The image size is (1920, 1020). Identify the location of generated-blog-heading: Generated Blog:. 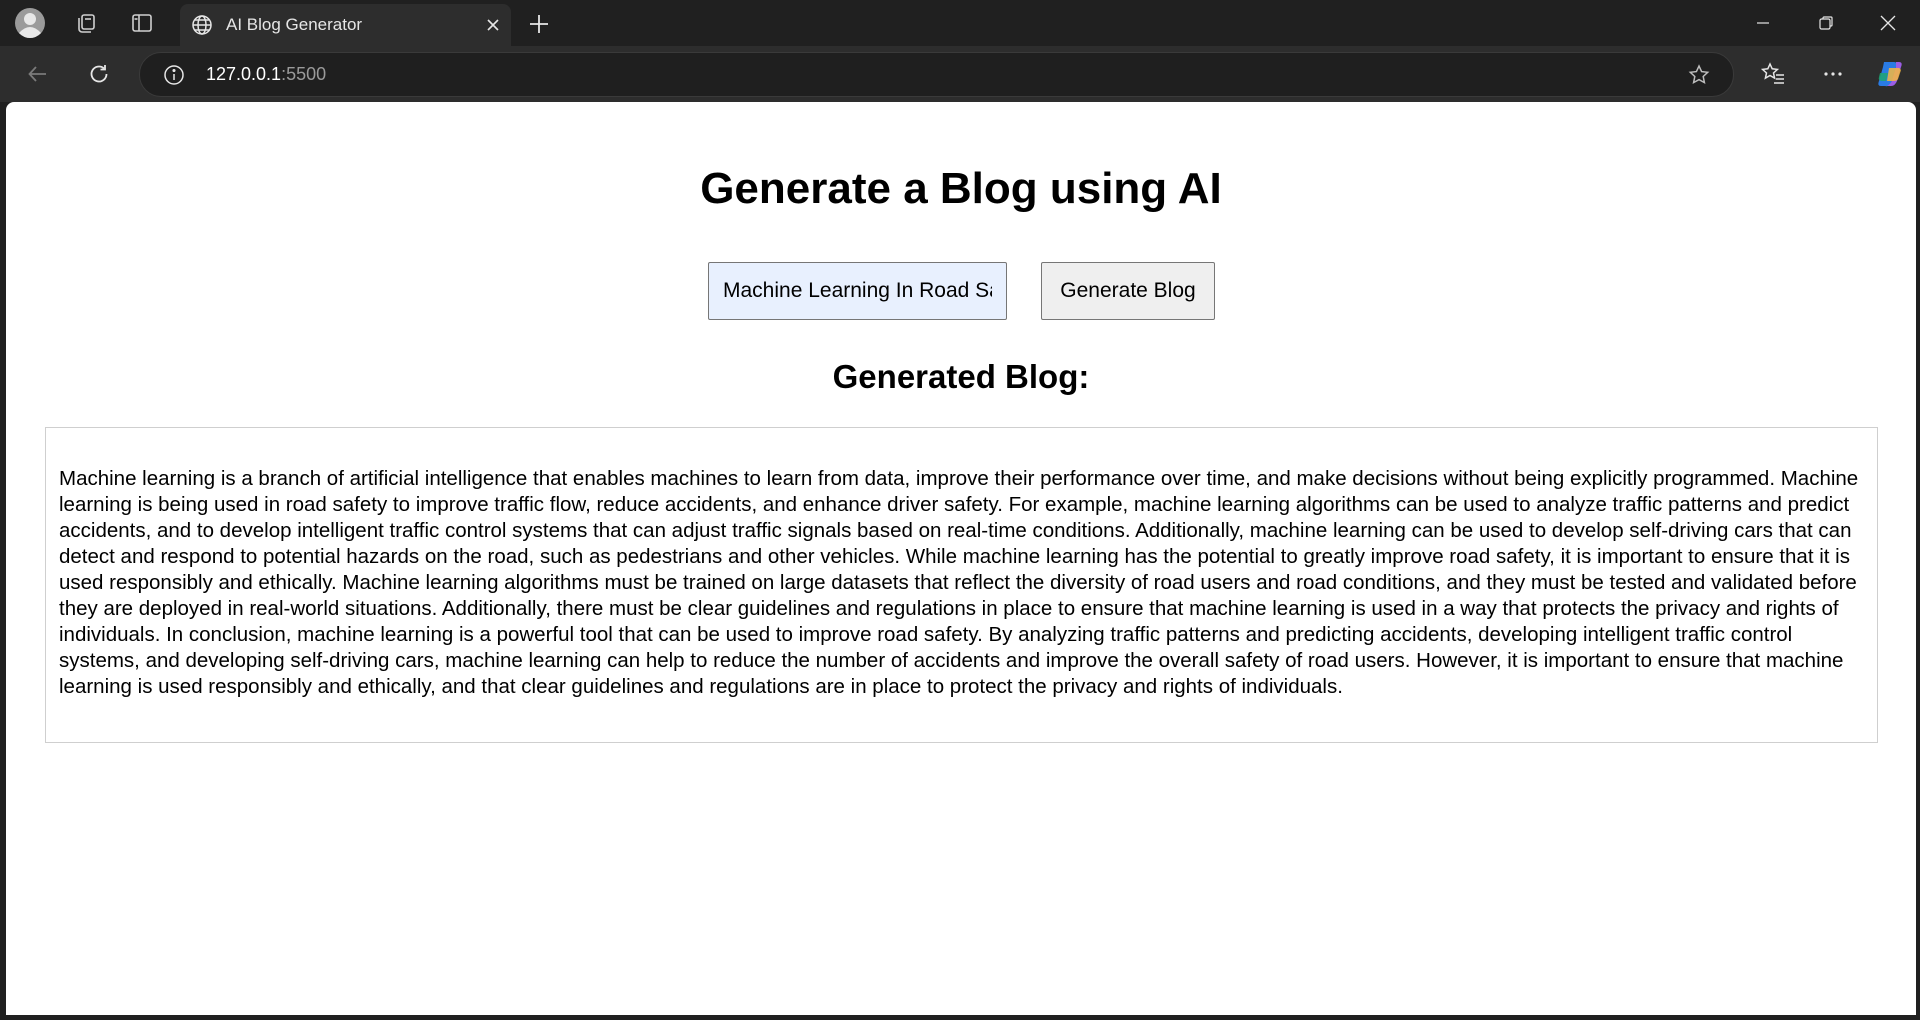
(961, 376).